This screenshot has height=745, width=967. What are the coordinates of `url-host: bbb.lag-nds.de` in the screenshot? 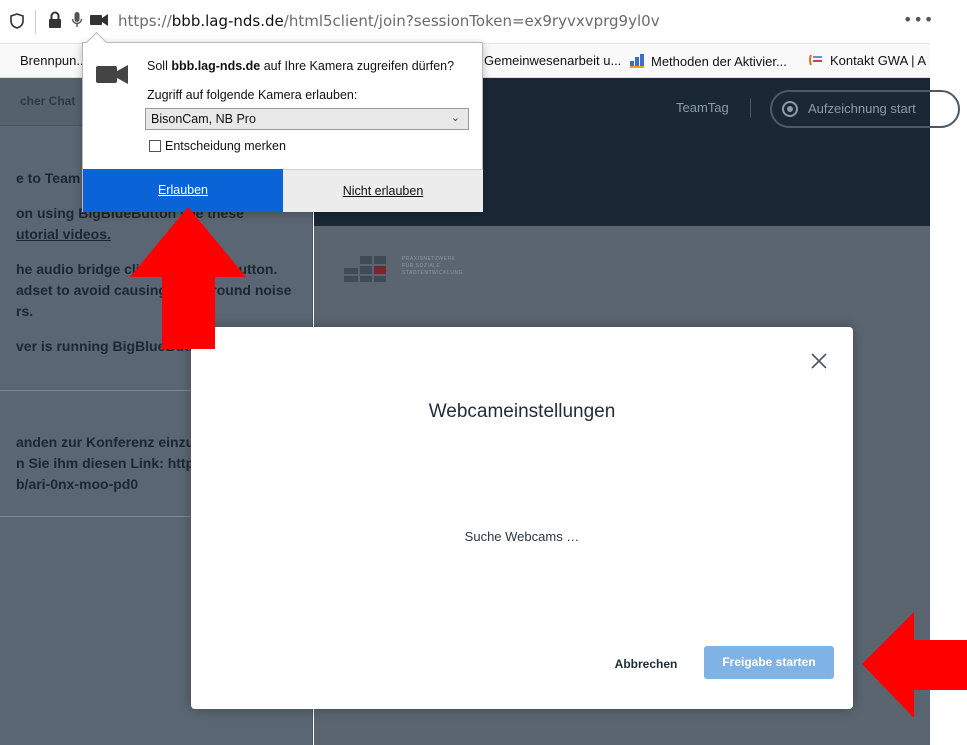 It's located at (227, 21).